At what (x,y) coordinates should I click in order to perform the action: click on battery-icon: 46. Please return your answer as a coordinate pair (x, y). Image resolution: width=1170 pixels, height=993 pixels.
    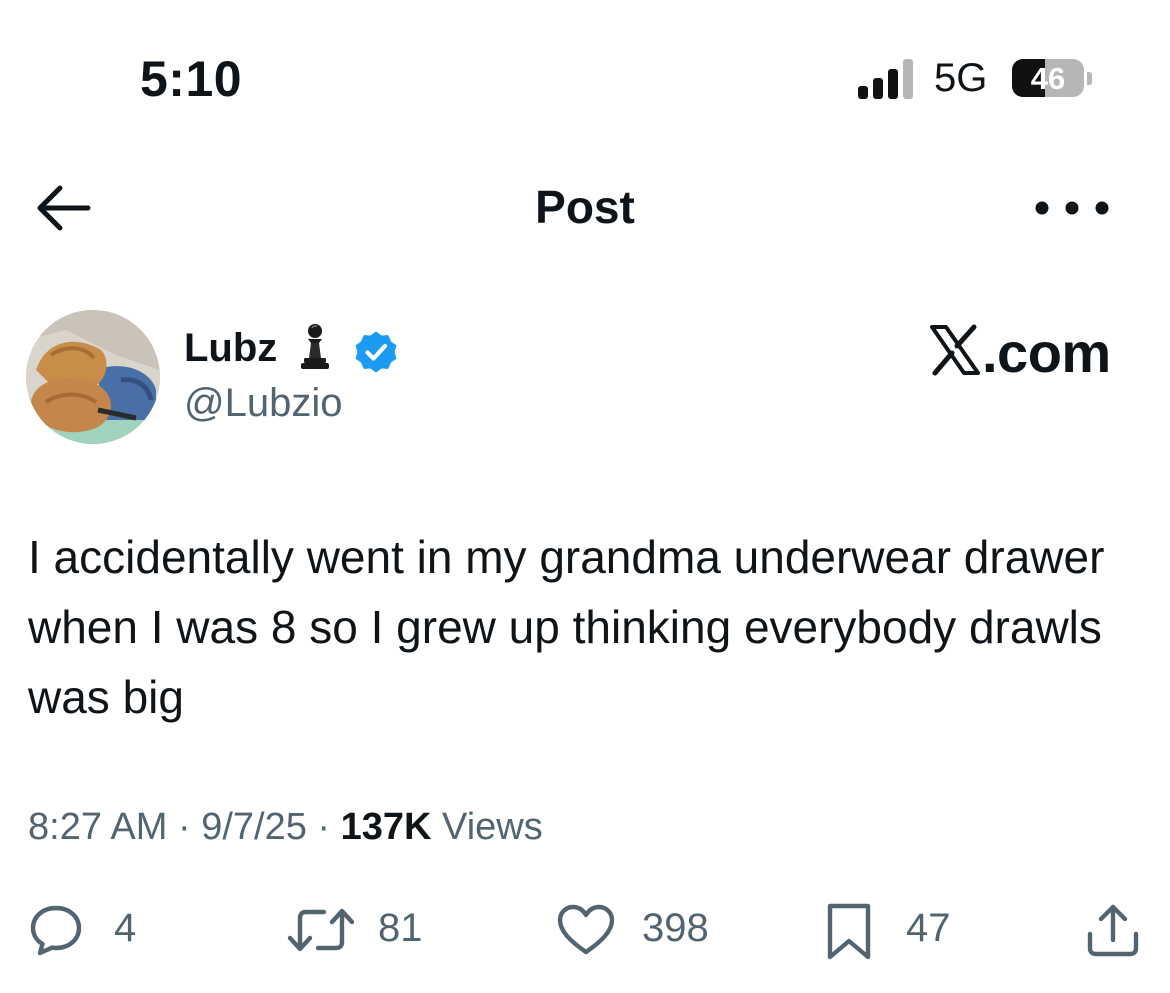
    Looking at the image, I should click on (1048, 78).